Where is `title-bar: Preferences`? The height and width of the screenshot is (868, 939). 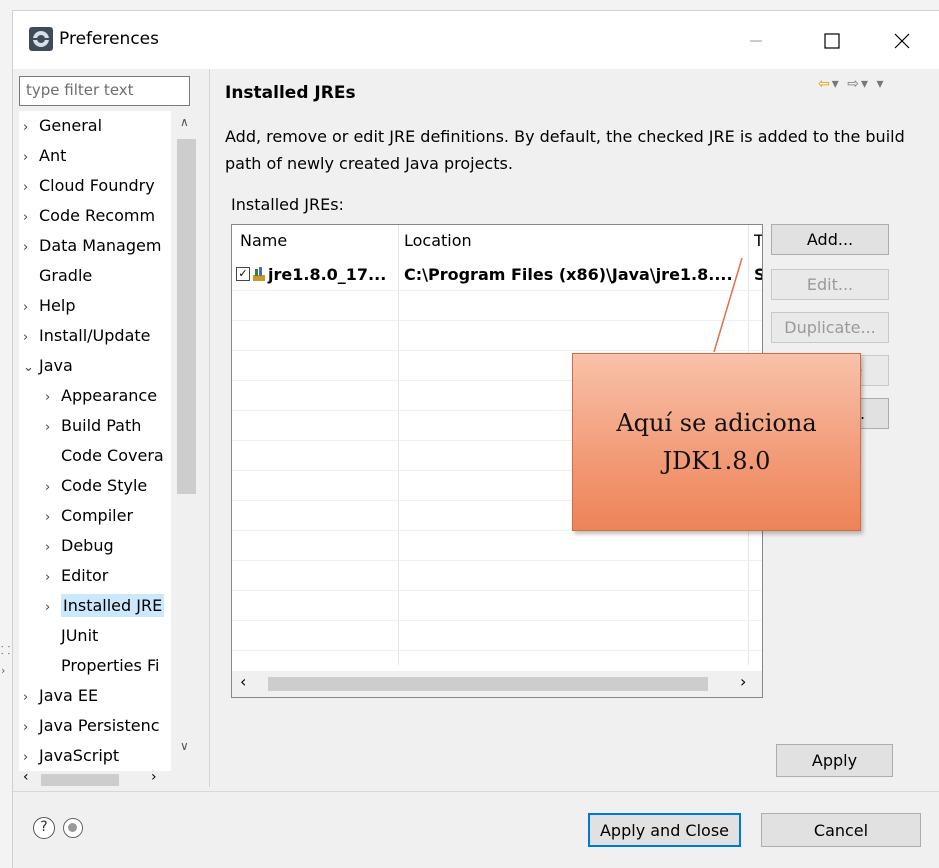 title-bar: Preferences is located at coordinates (476, 40).